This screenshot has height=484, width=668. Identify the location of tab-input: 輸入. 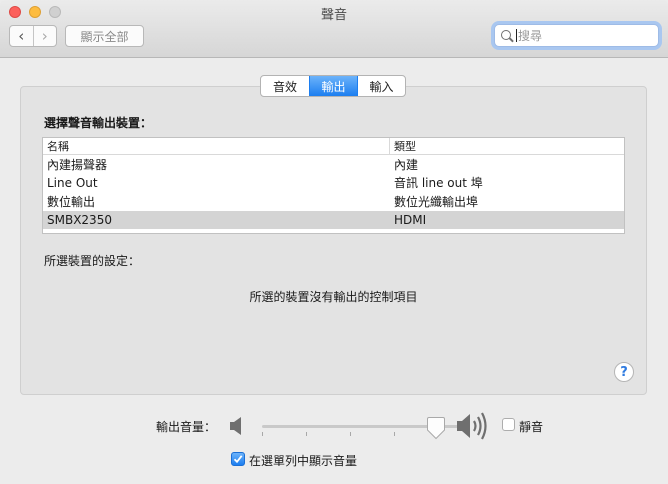
(381, 86).